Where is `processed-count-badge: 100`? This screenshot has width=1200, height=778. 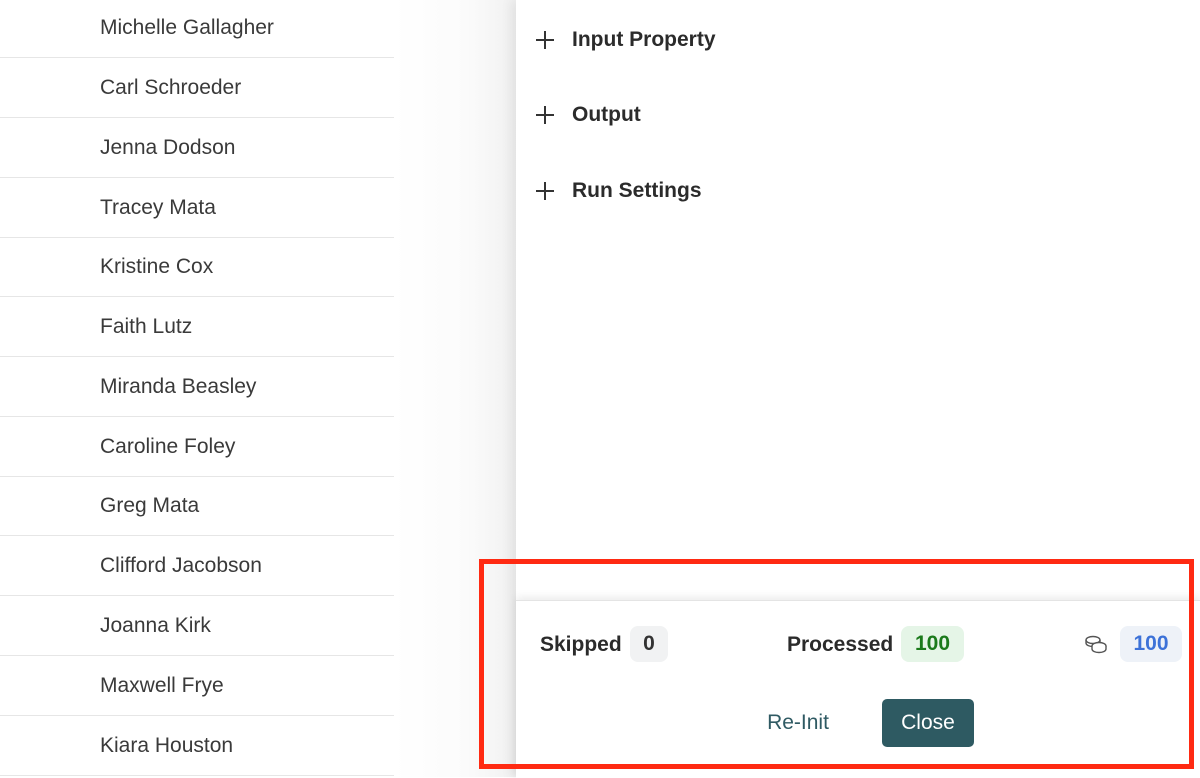
processed-count-badge: 100 is located at coordinates (932, 644).